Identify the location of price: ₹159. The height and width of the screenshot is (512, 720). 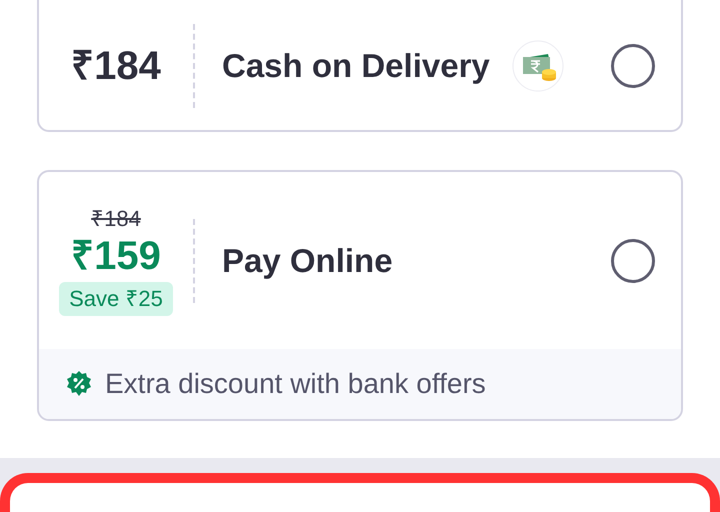
(116, 256).